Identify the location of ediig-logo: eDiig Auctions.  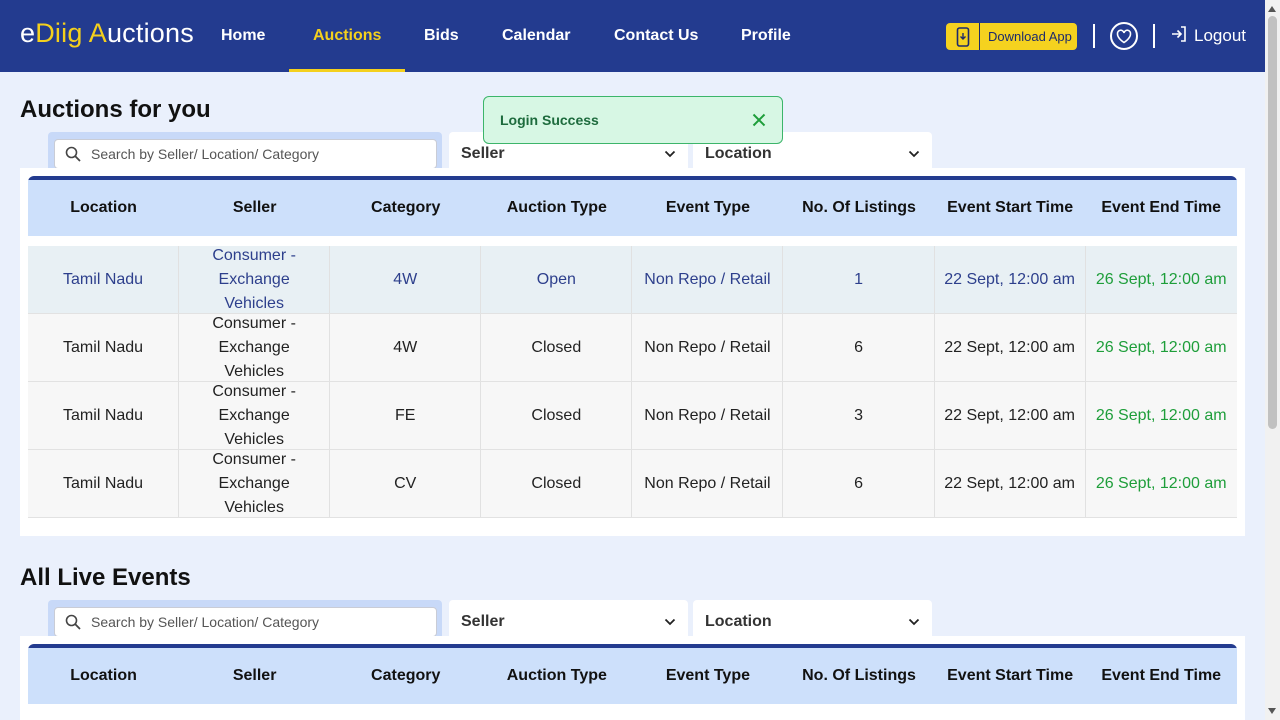
(107, 33).